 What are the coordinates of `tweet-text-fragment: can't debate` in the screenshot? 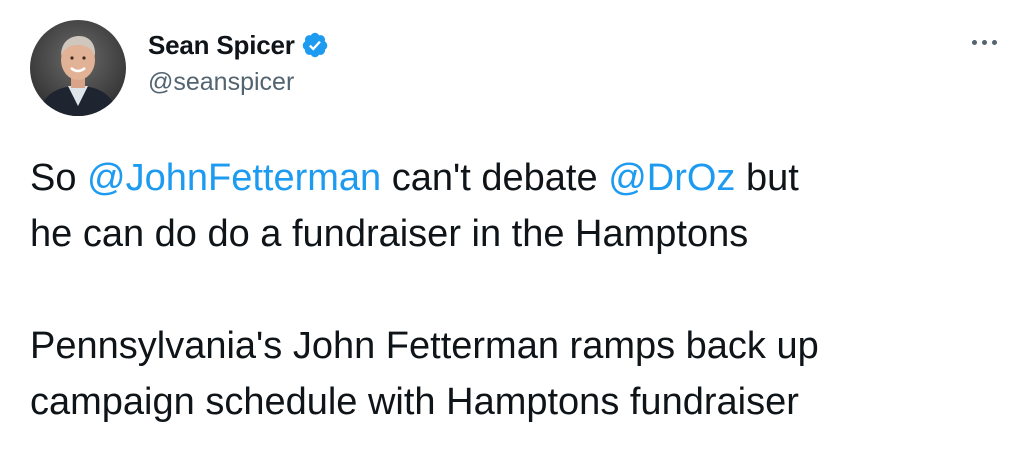 It's located at (495, 178).